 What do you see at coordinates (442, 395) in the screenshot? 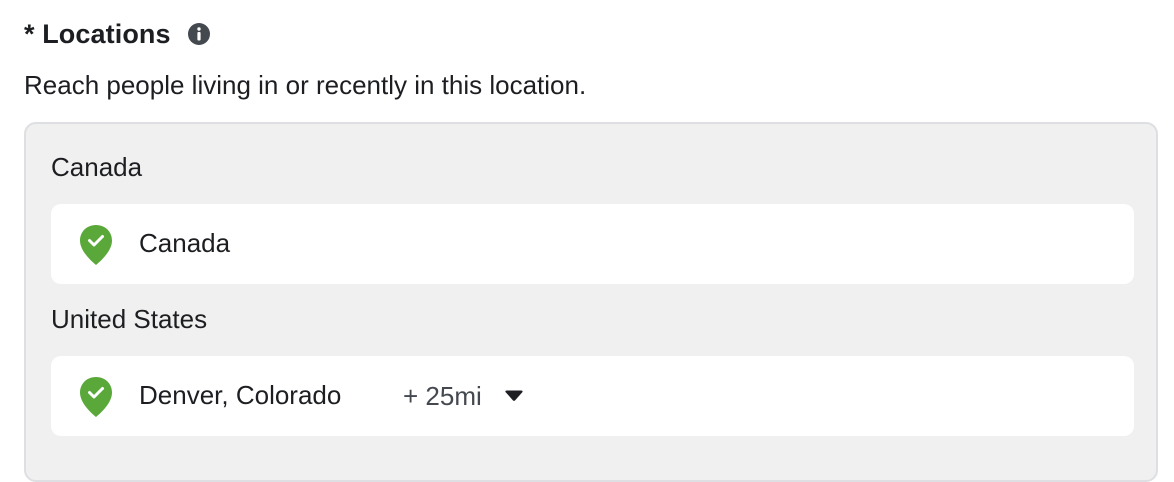
I see `radius-value: + 25mi` at bounding box center [442, 395].